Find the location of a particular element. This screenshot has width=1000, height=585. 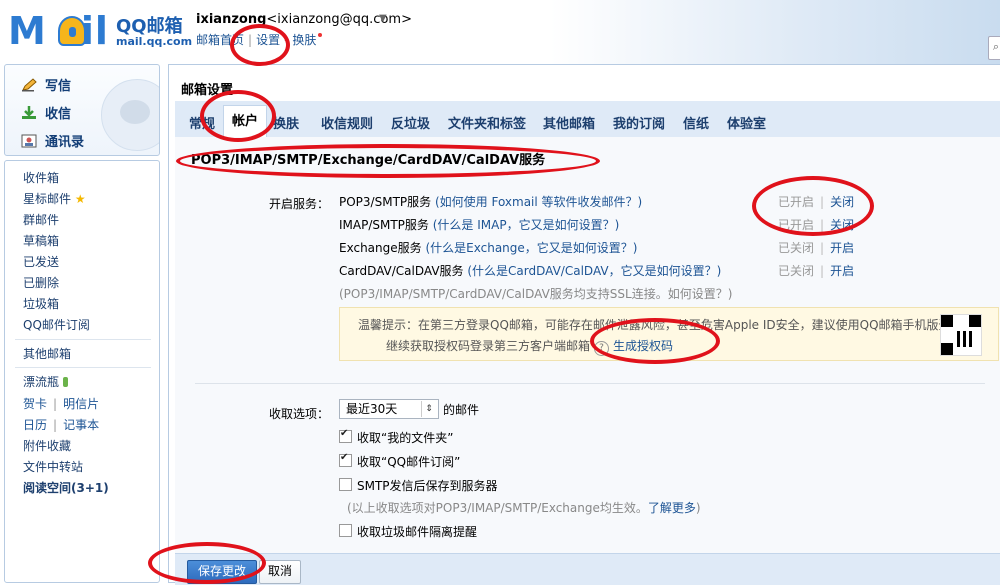

folder-drafts: 草稿箱 is located at coordinates (41, 240).